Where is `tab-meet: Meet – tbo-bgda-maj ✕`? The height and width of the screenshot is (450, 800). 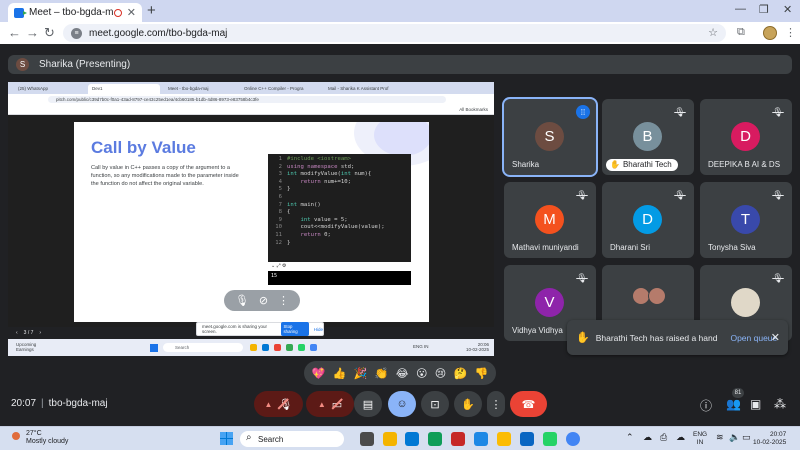
tab-meet: Meet – tbo-bgda-maj ✕ is located at coordinates (75, 12).